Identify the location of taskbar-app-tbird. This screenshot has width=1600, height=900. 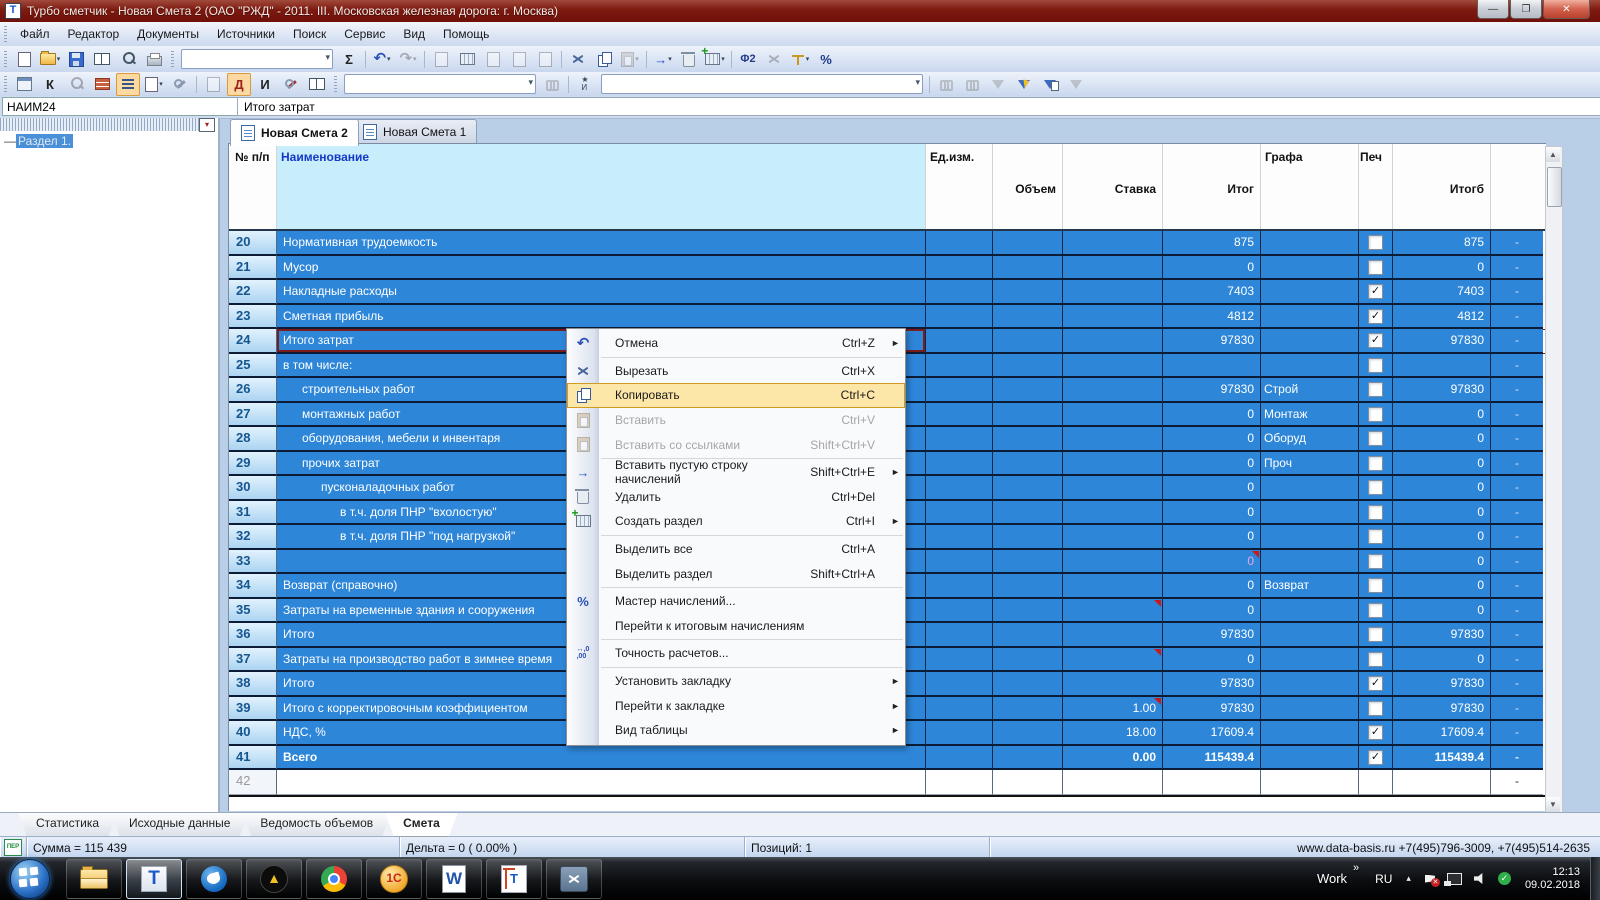
(214, 878).